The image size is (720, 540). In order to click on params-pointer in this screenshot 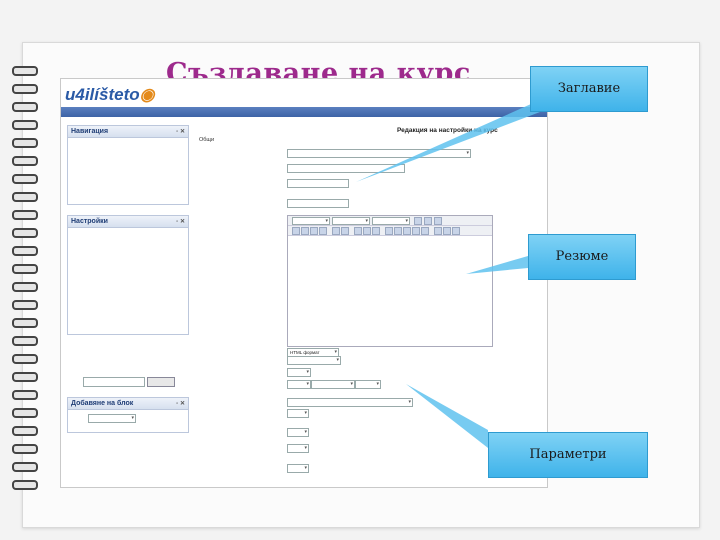, I will do `click(447, 416)`.